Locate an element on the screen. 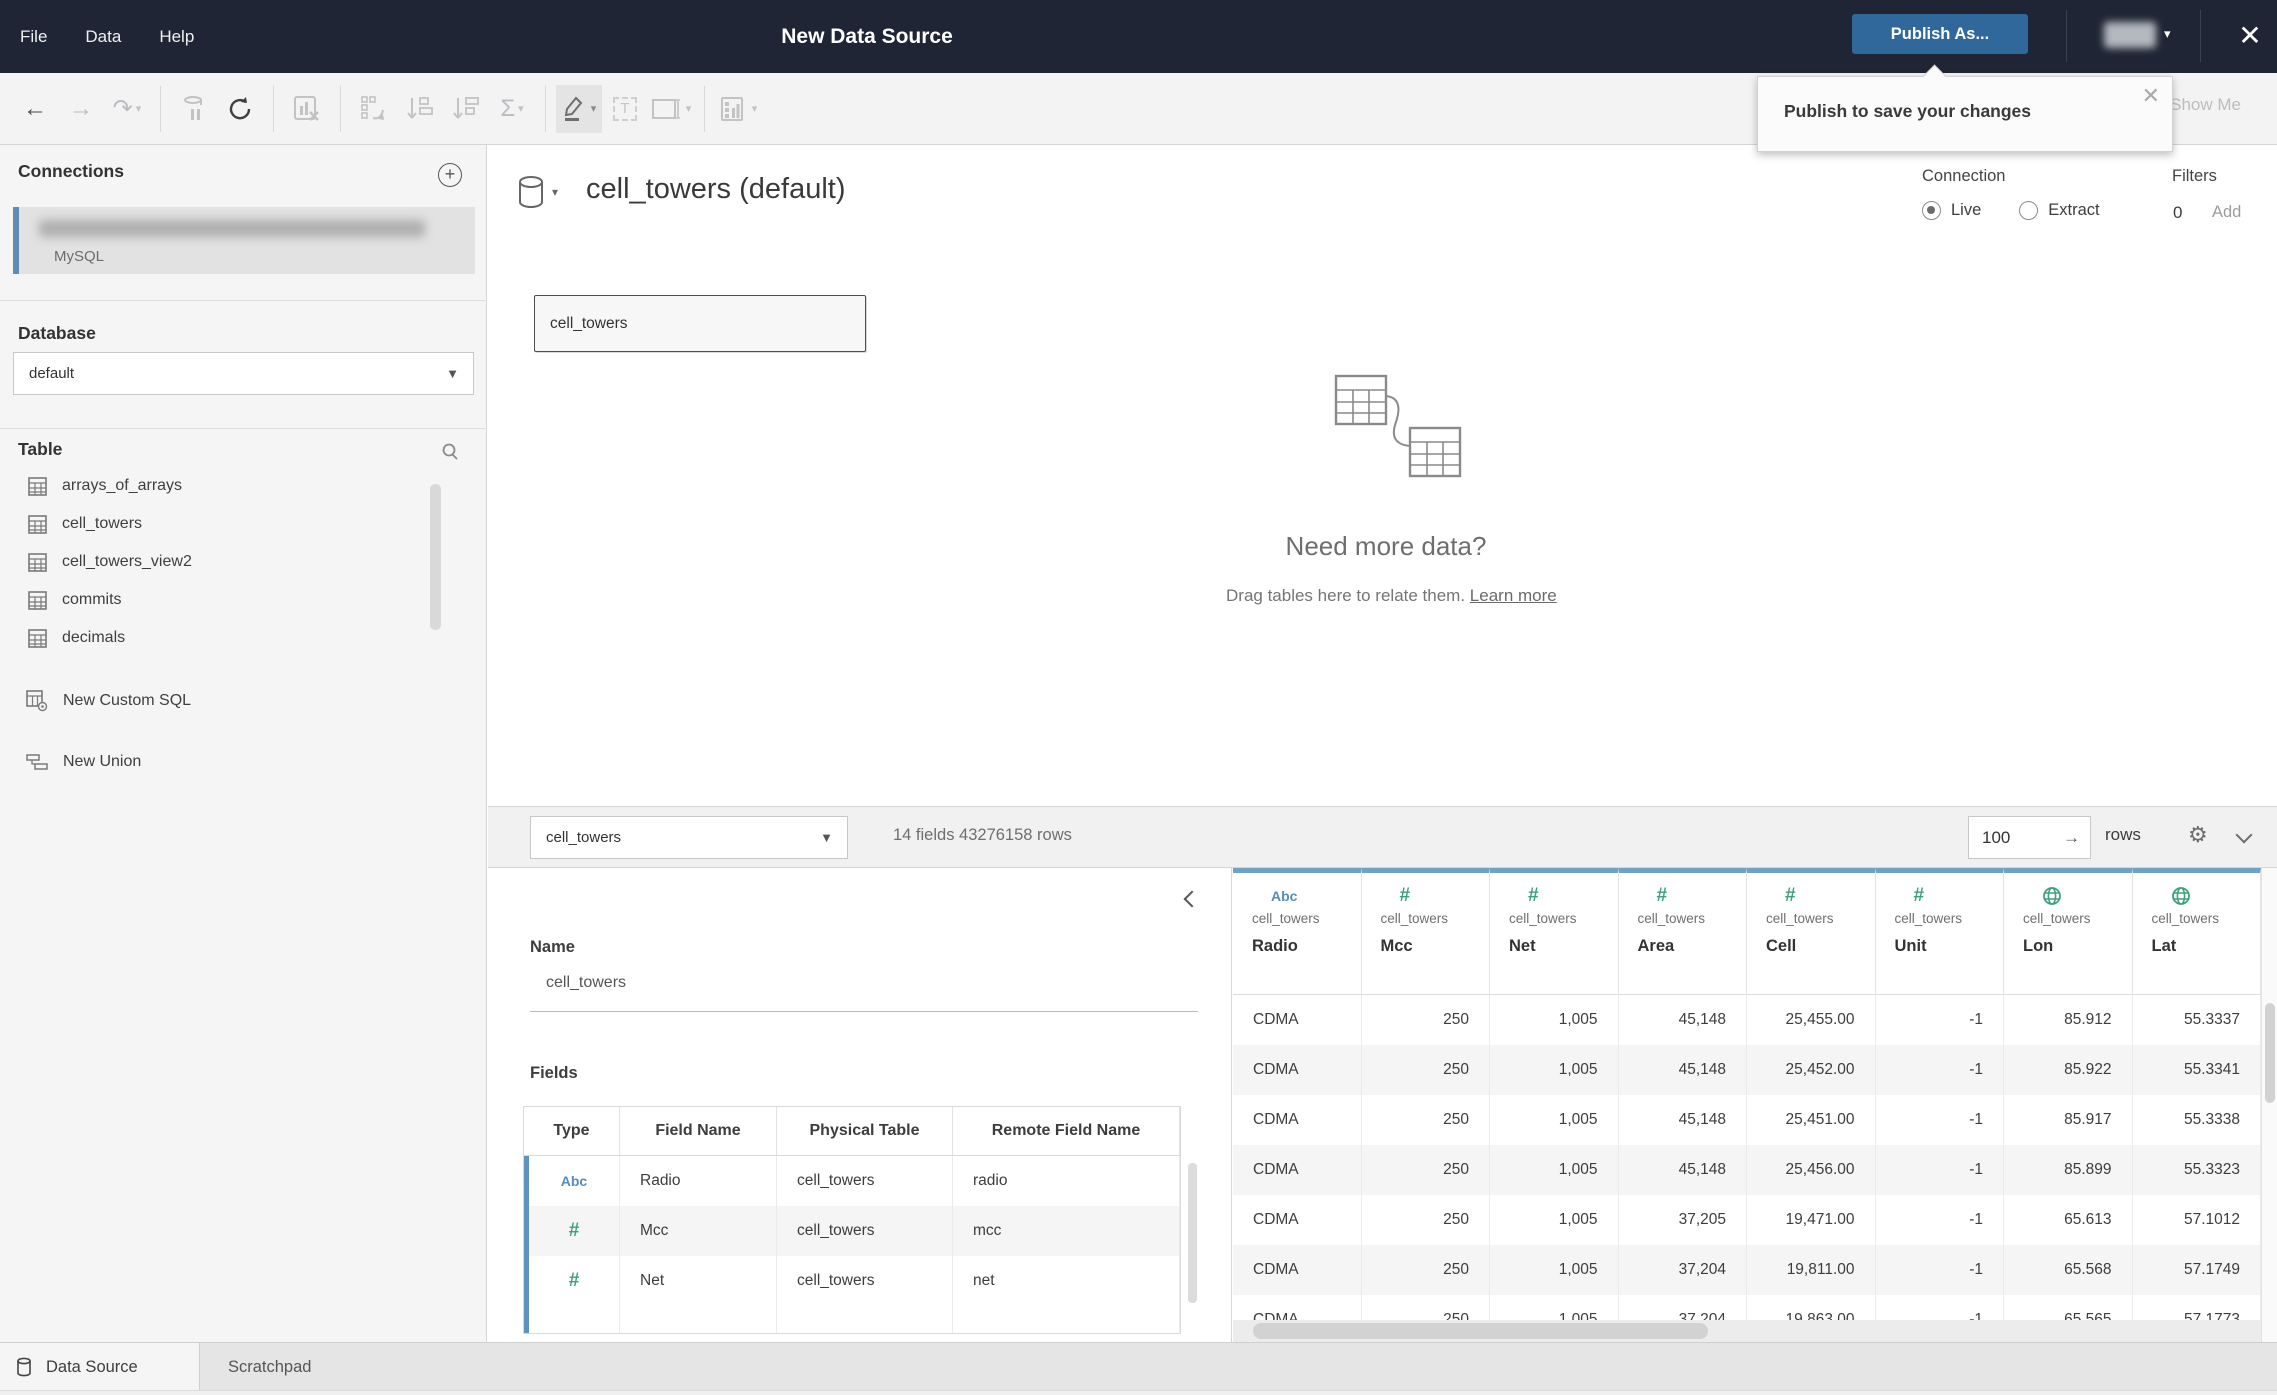  table-list-item: cell_towers is located at coordinates (243, 524).